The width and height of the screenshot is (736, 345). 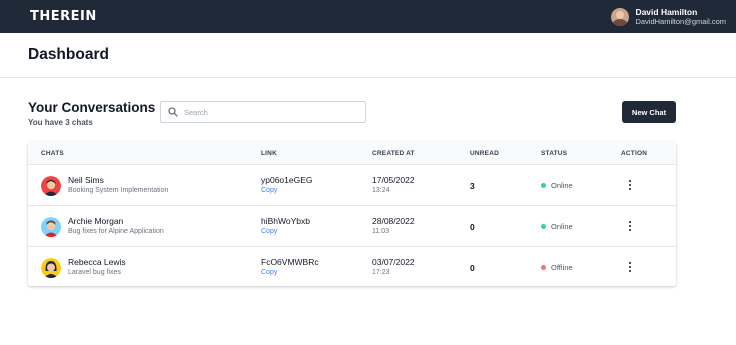 I want to click on chat-name: Rebecca Lewis, so click(x=97, y=262).